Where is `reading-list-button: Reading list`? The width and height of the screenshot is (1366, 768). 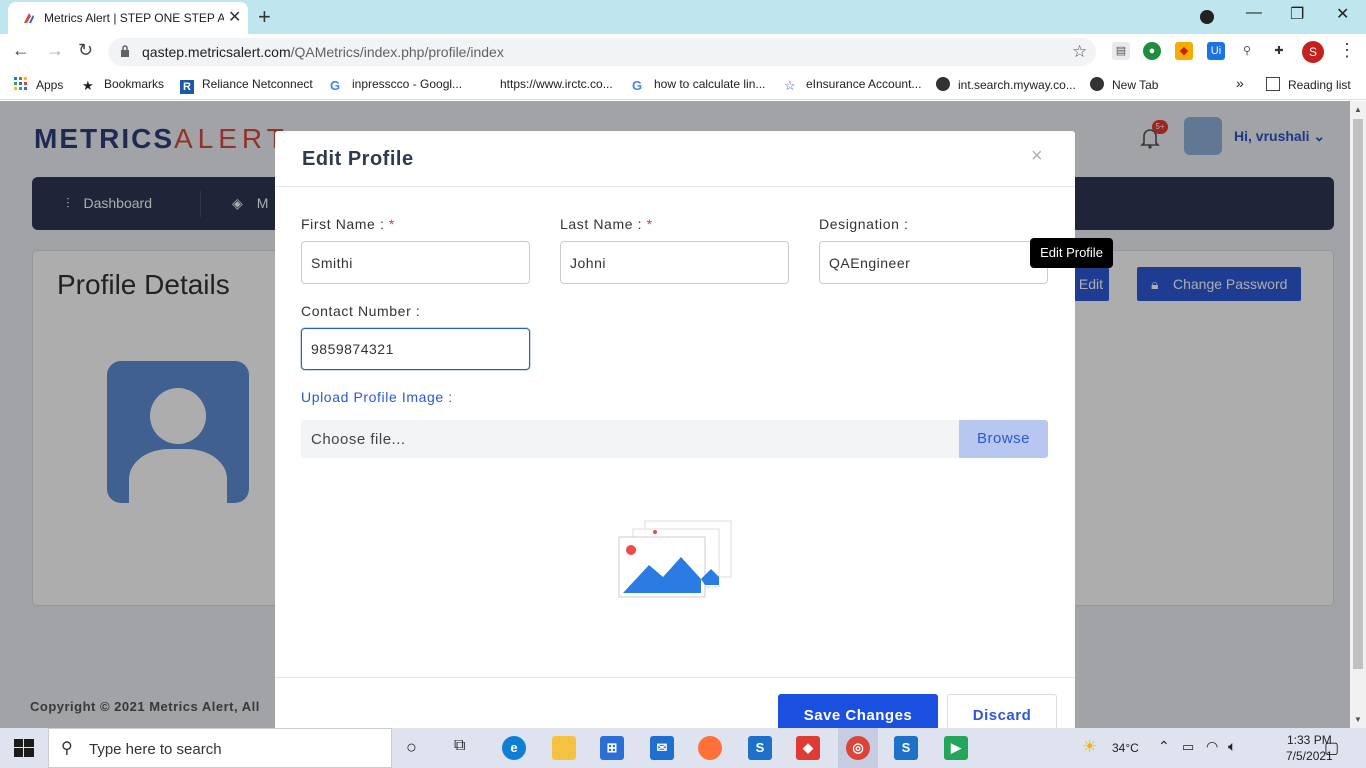
reading-list-button: Reading list is located at coordinates (1308, 84).